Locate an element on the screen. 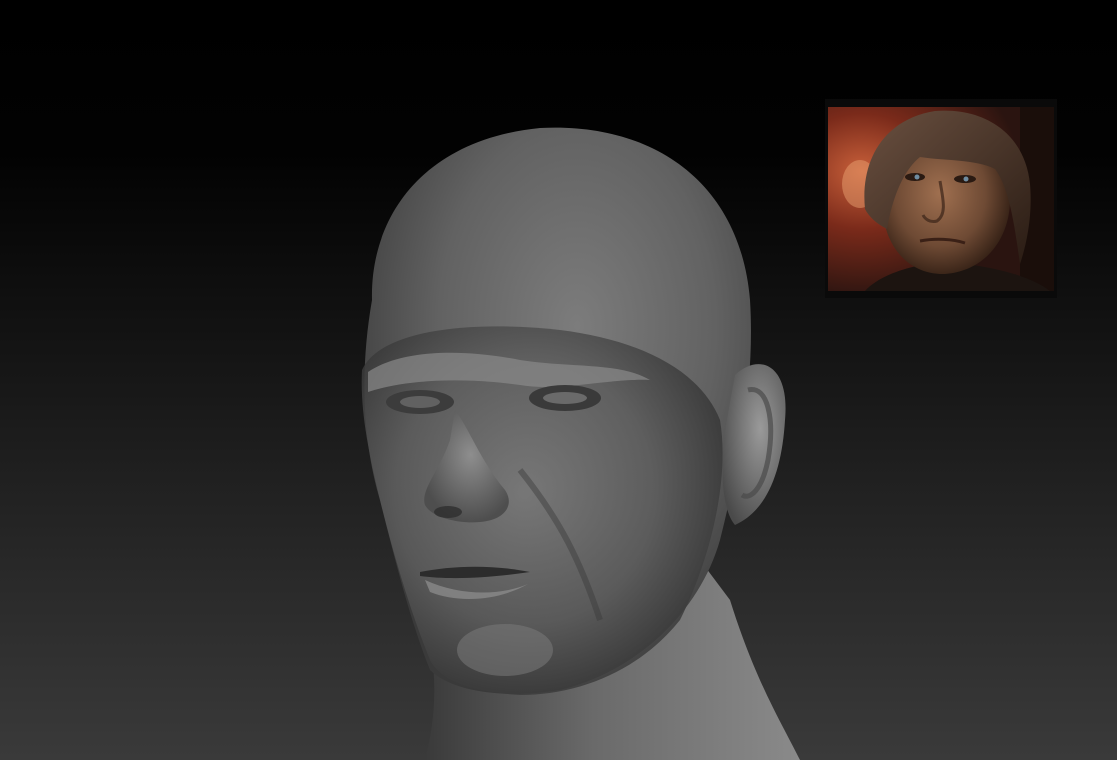 This screenshot has height=760, width=1117. reference-image-thumbnail is located at coordinates (941, 198).